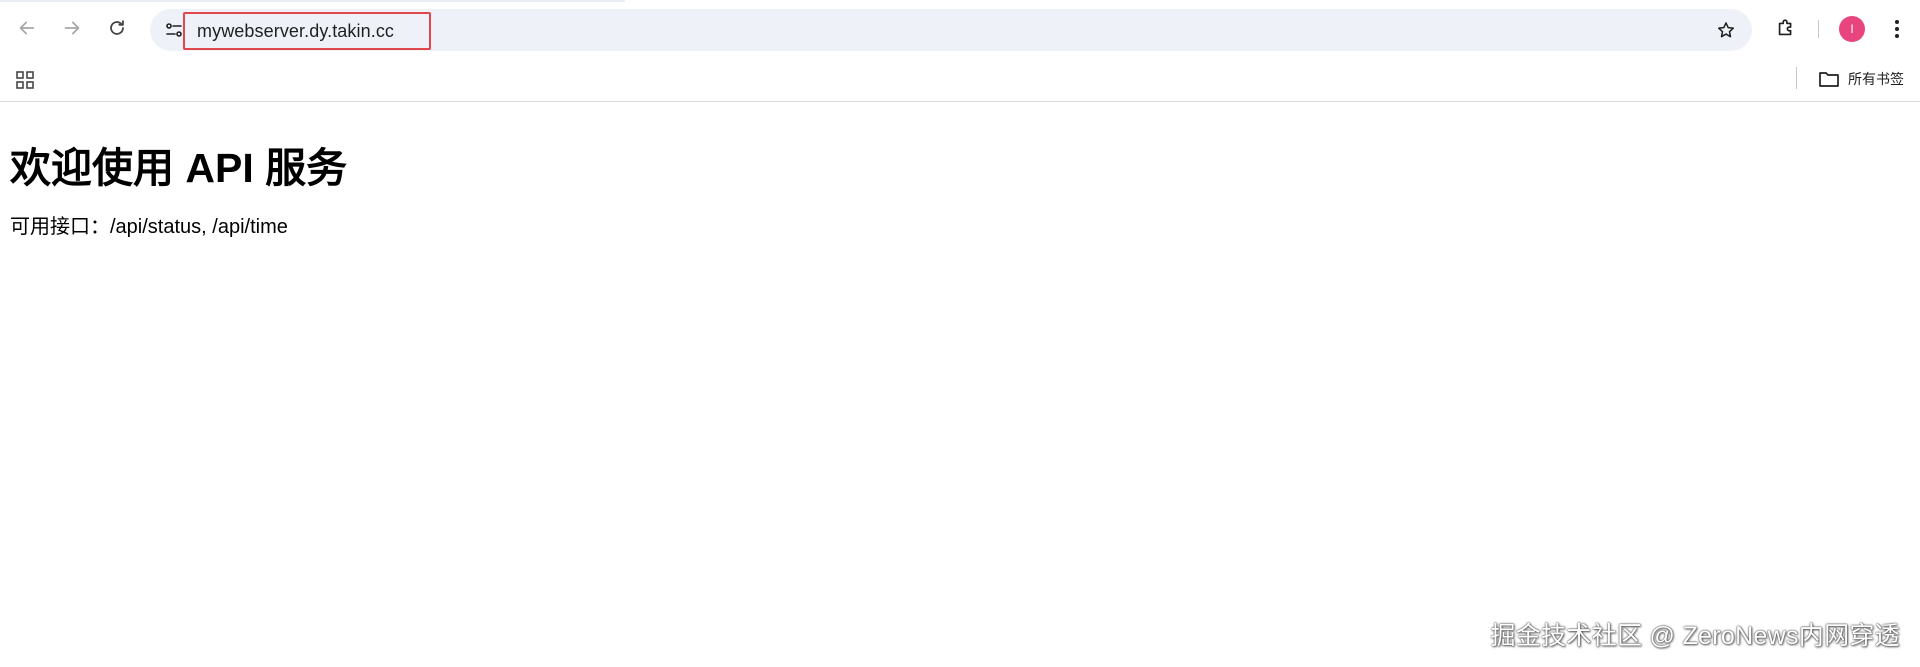 Image resolution: width=1920 pixels, height=667 pixels. I want to click on profile-avatar: I, so click(1852, 29).